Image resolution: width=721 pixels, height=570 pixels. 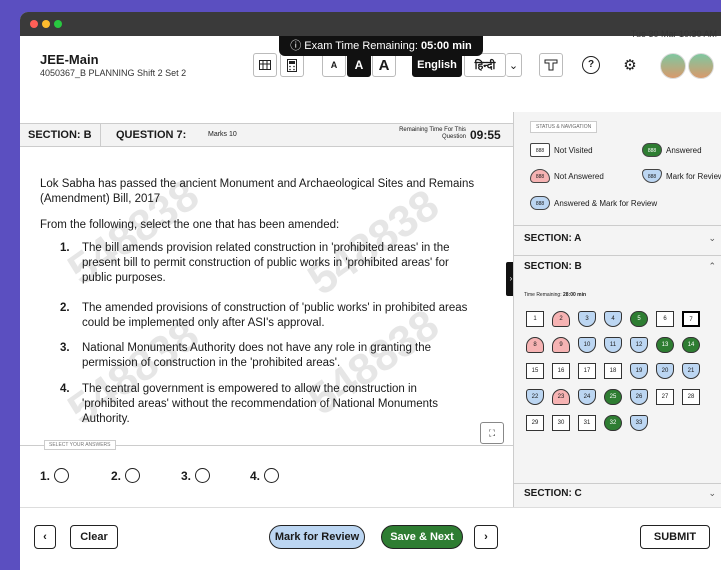 What do you see at coordinates (561, 371) in the screenshot?
I see `question-palette-item: 16` at bounding box center [561, 371].